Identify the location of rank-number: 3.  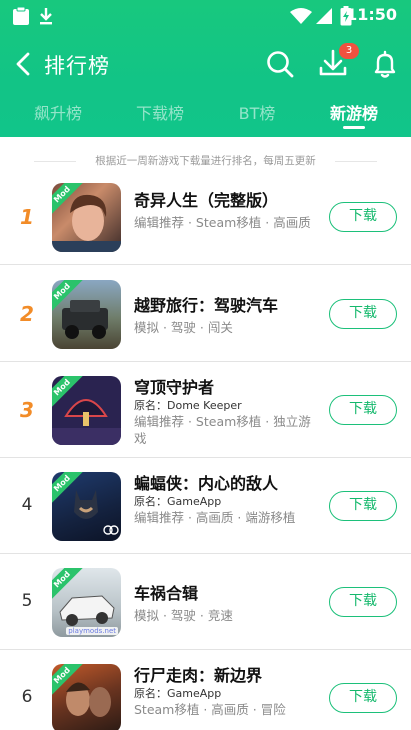
(27, 410).